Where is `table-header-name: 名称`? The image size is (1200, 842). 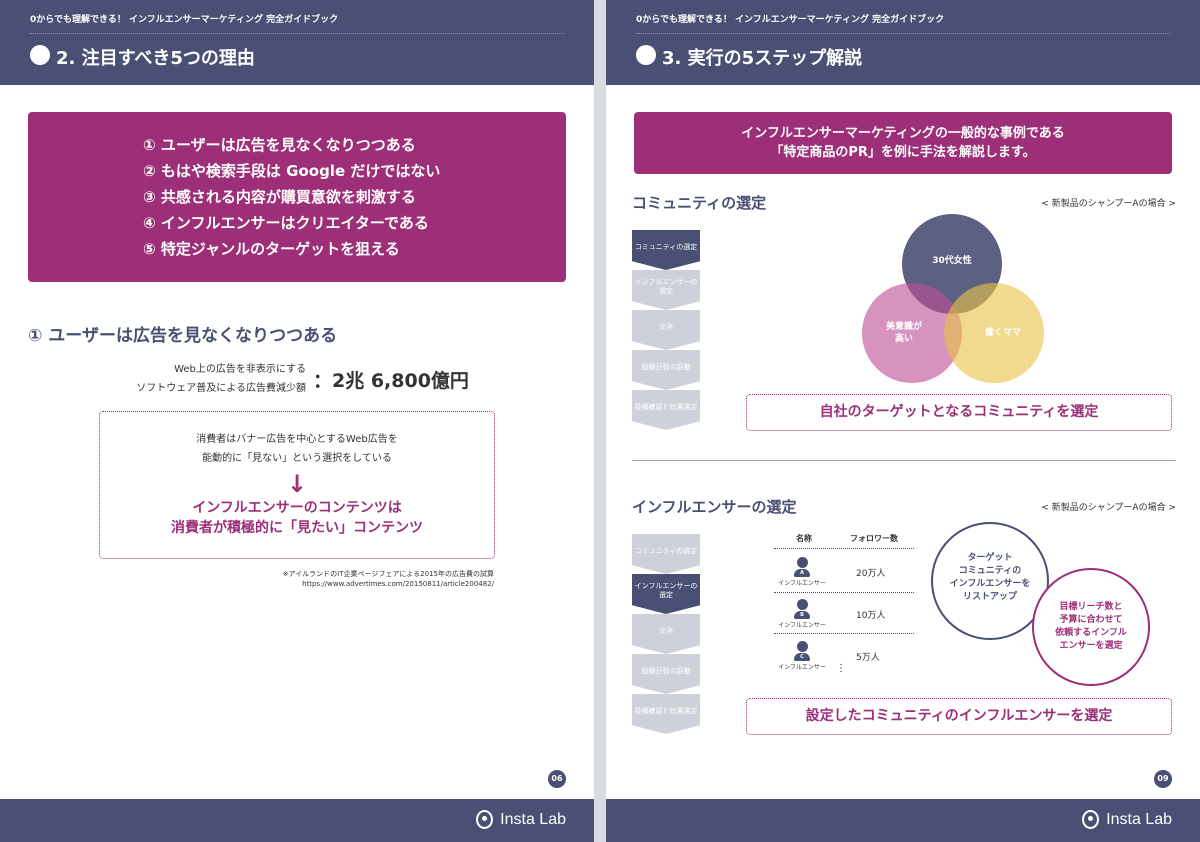
table-header-name: 名称 is located at coordinates (804, 538).